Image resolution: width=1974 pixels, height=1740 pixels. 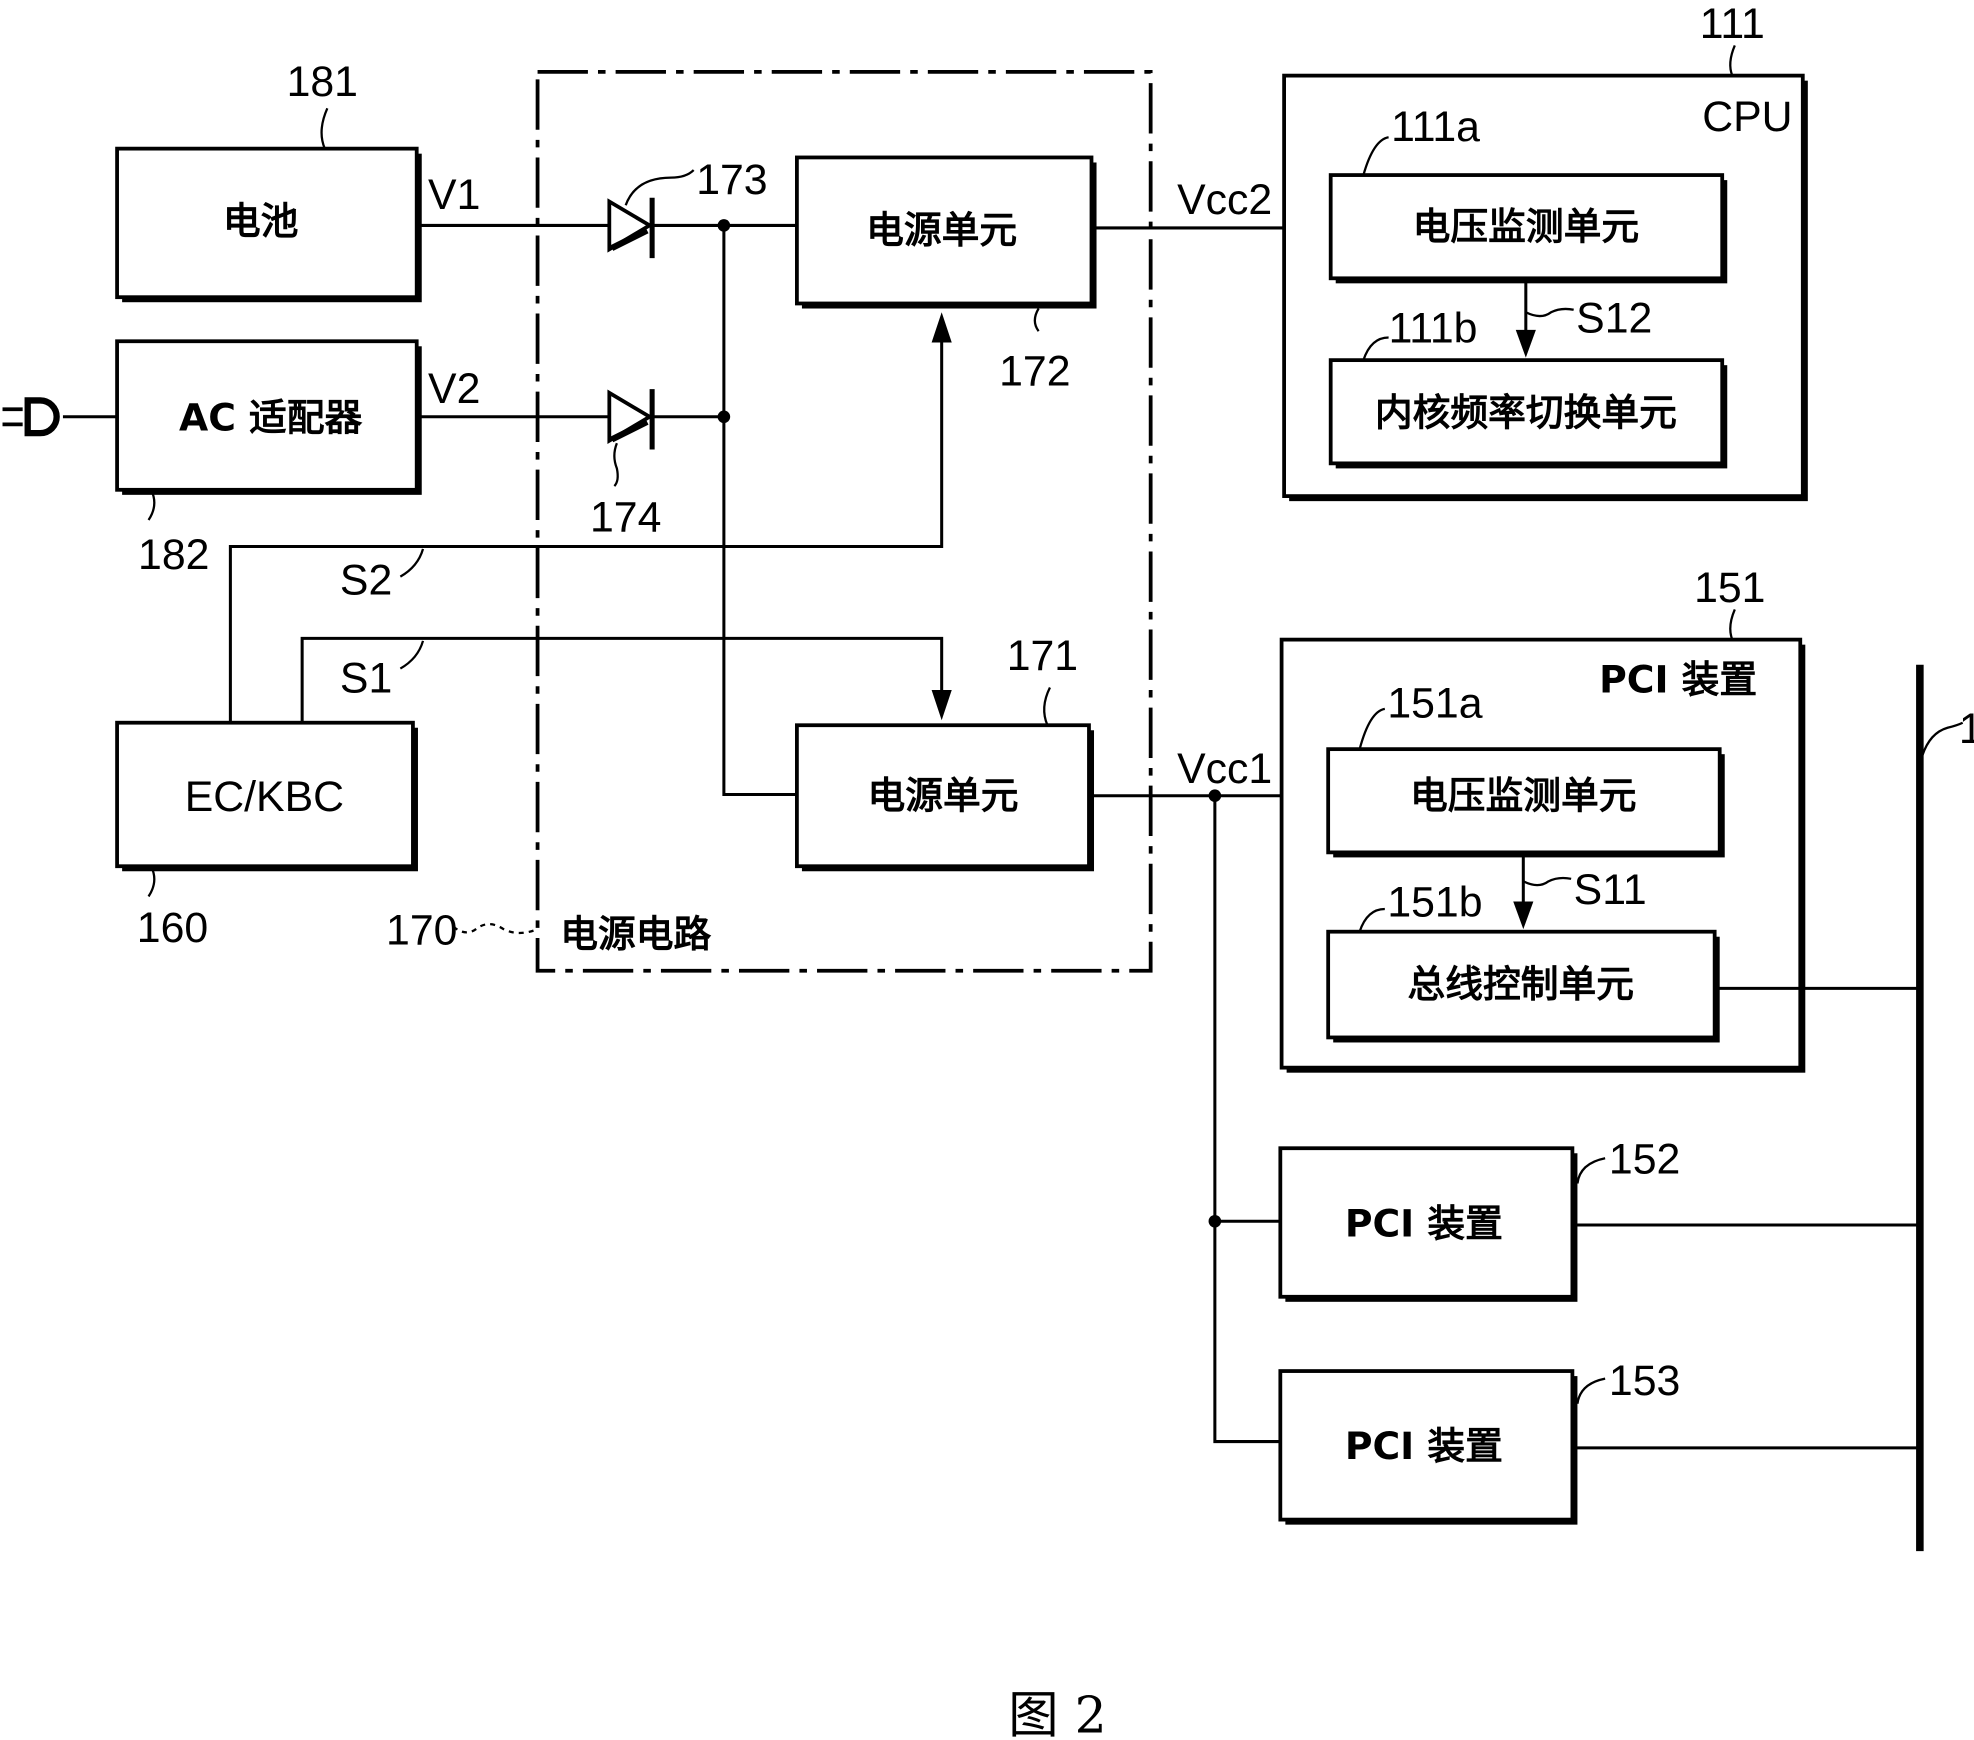 What do you see at coordinates (366, 580) in the screenshot?
I see `s2-label: S2` at bounding box center [366, 580].